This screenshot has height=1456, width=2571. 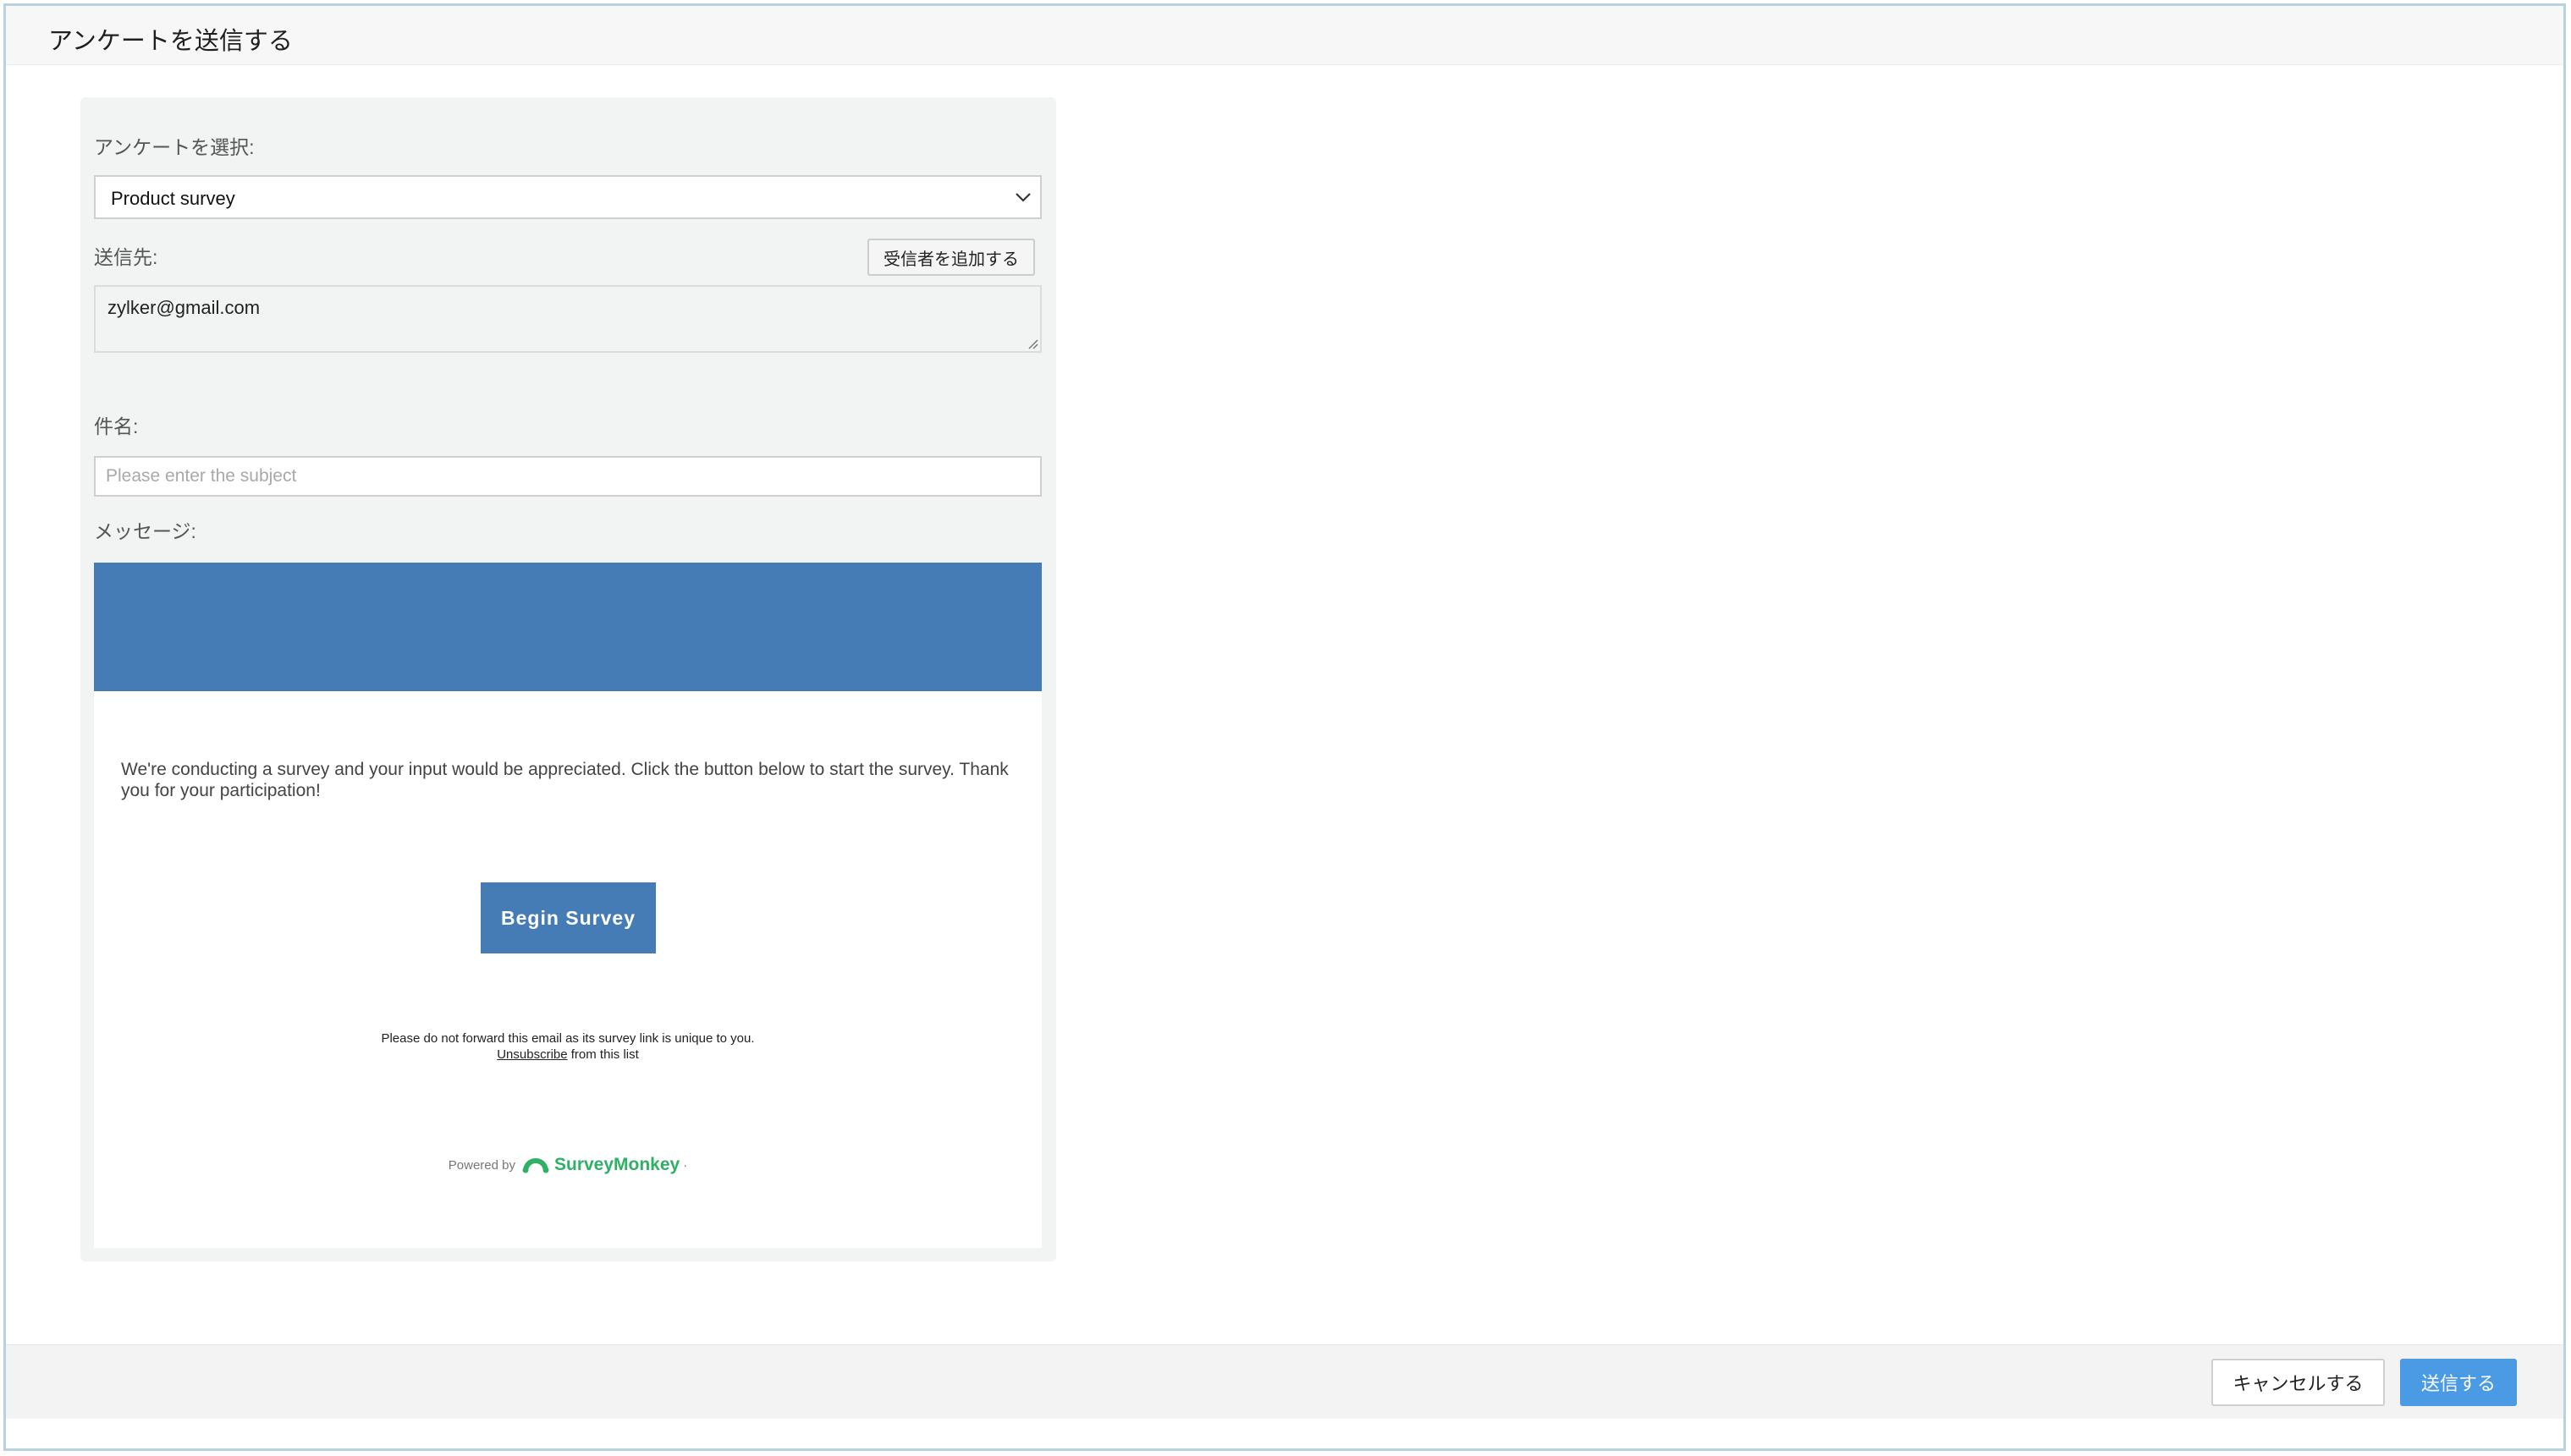 I want to click on dialog-footer: キャンセルする 送信する, so click(x=1284, y=1381).